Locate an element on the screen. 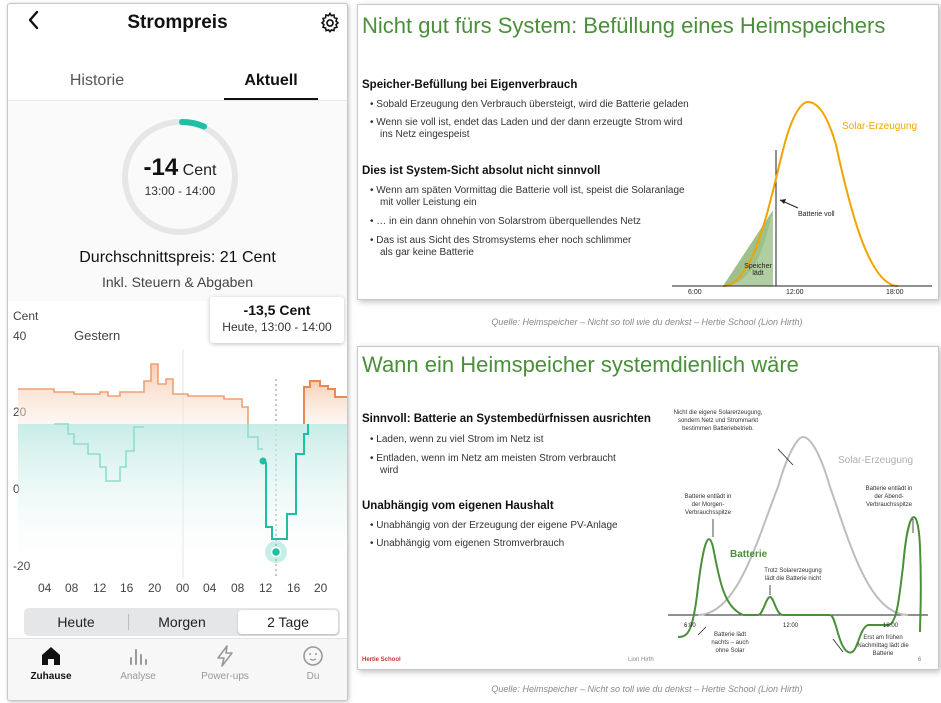 This screenshot has height=703, width=941. nav-label-zuhause: Zuhause is located at coordinates (51, 676).